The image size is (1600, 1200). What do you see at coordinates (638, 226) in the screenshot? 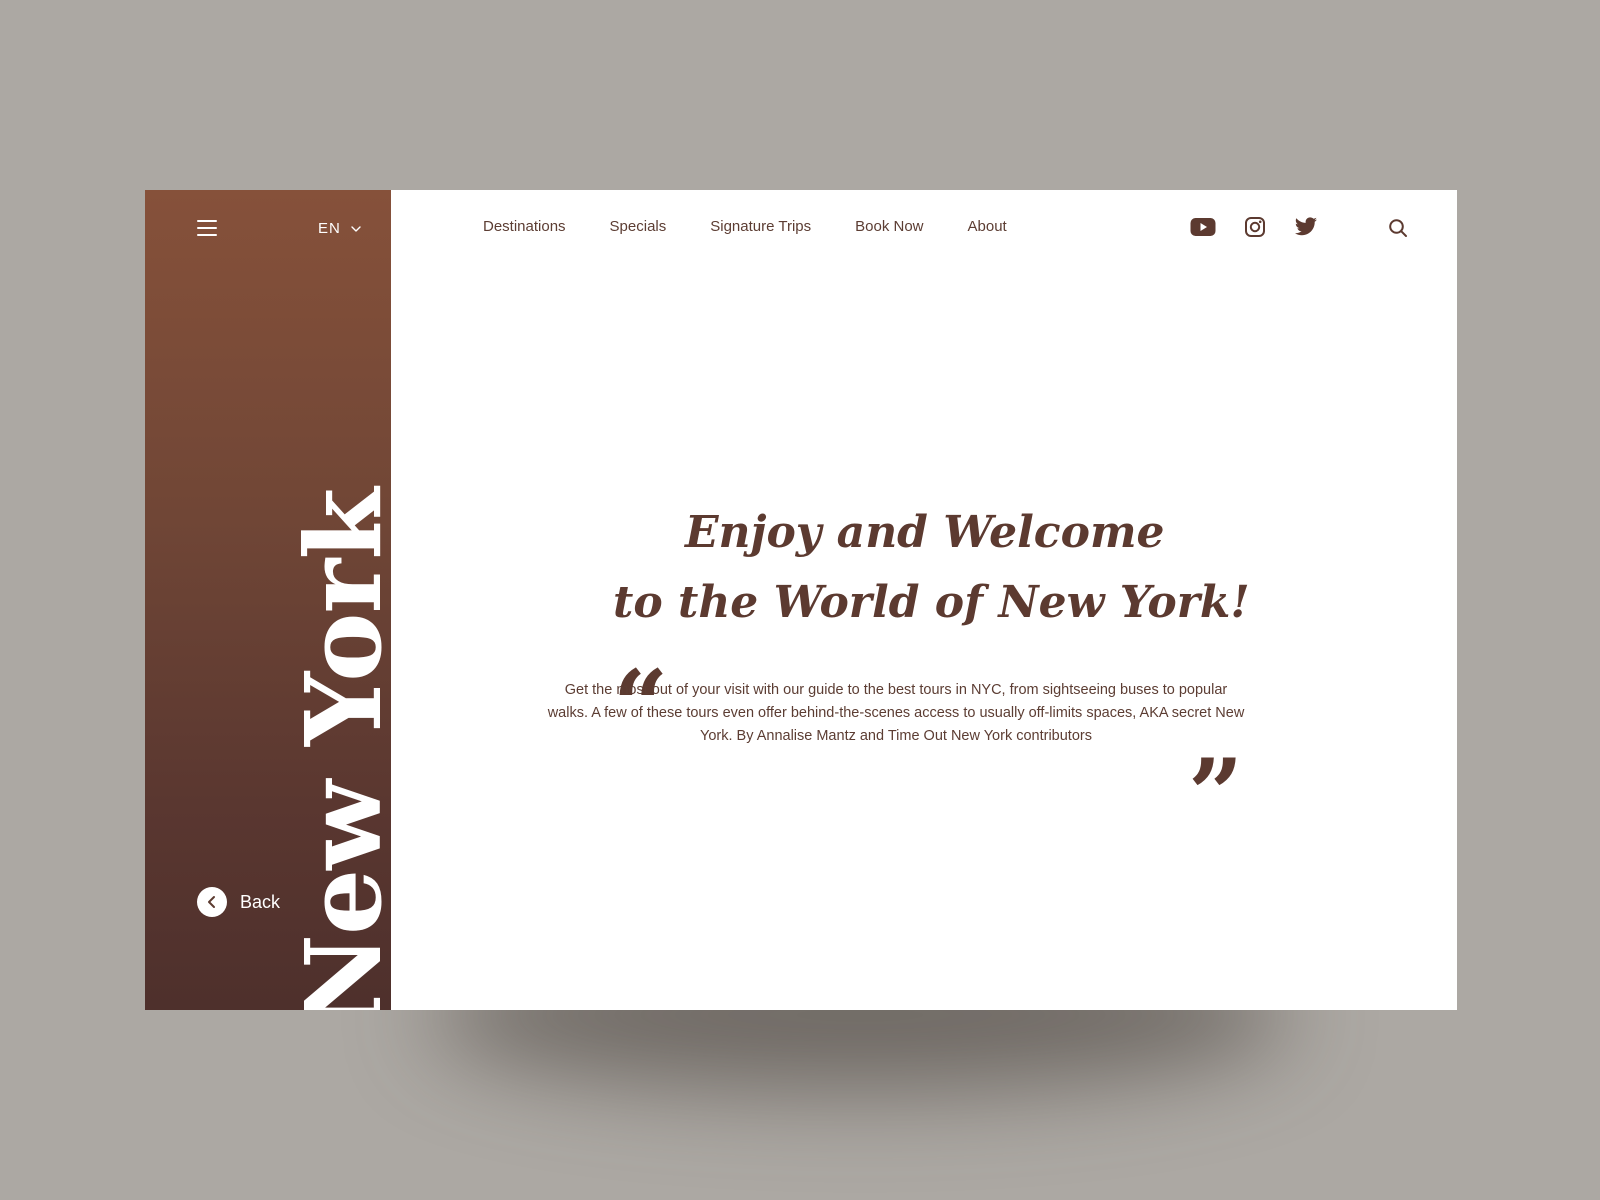
I see `nav-specials: Specials` at bounding box center [638, 226].